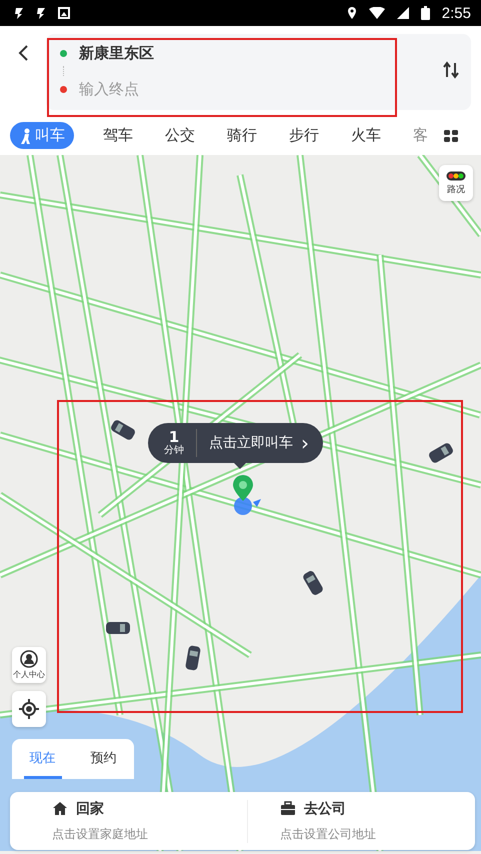 Image resolution: width=481 pixels, height=854 pixels. I want to click on locate-icon, so click(29, 709).